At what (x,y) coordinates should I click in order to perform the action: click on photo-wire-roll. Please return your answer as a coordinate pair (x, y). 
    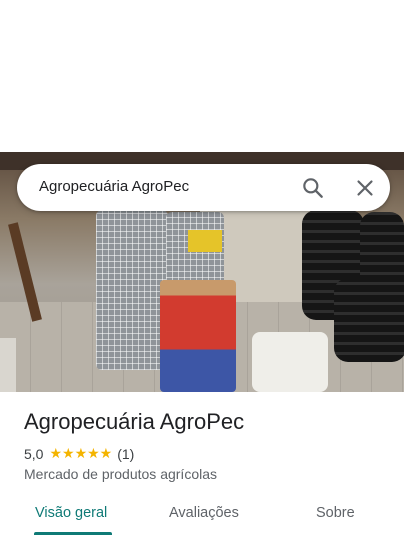
    Looking at the image, I should click on (132, 290).